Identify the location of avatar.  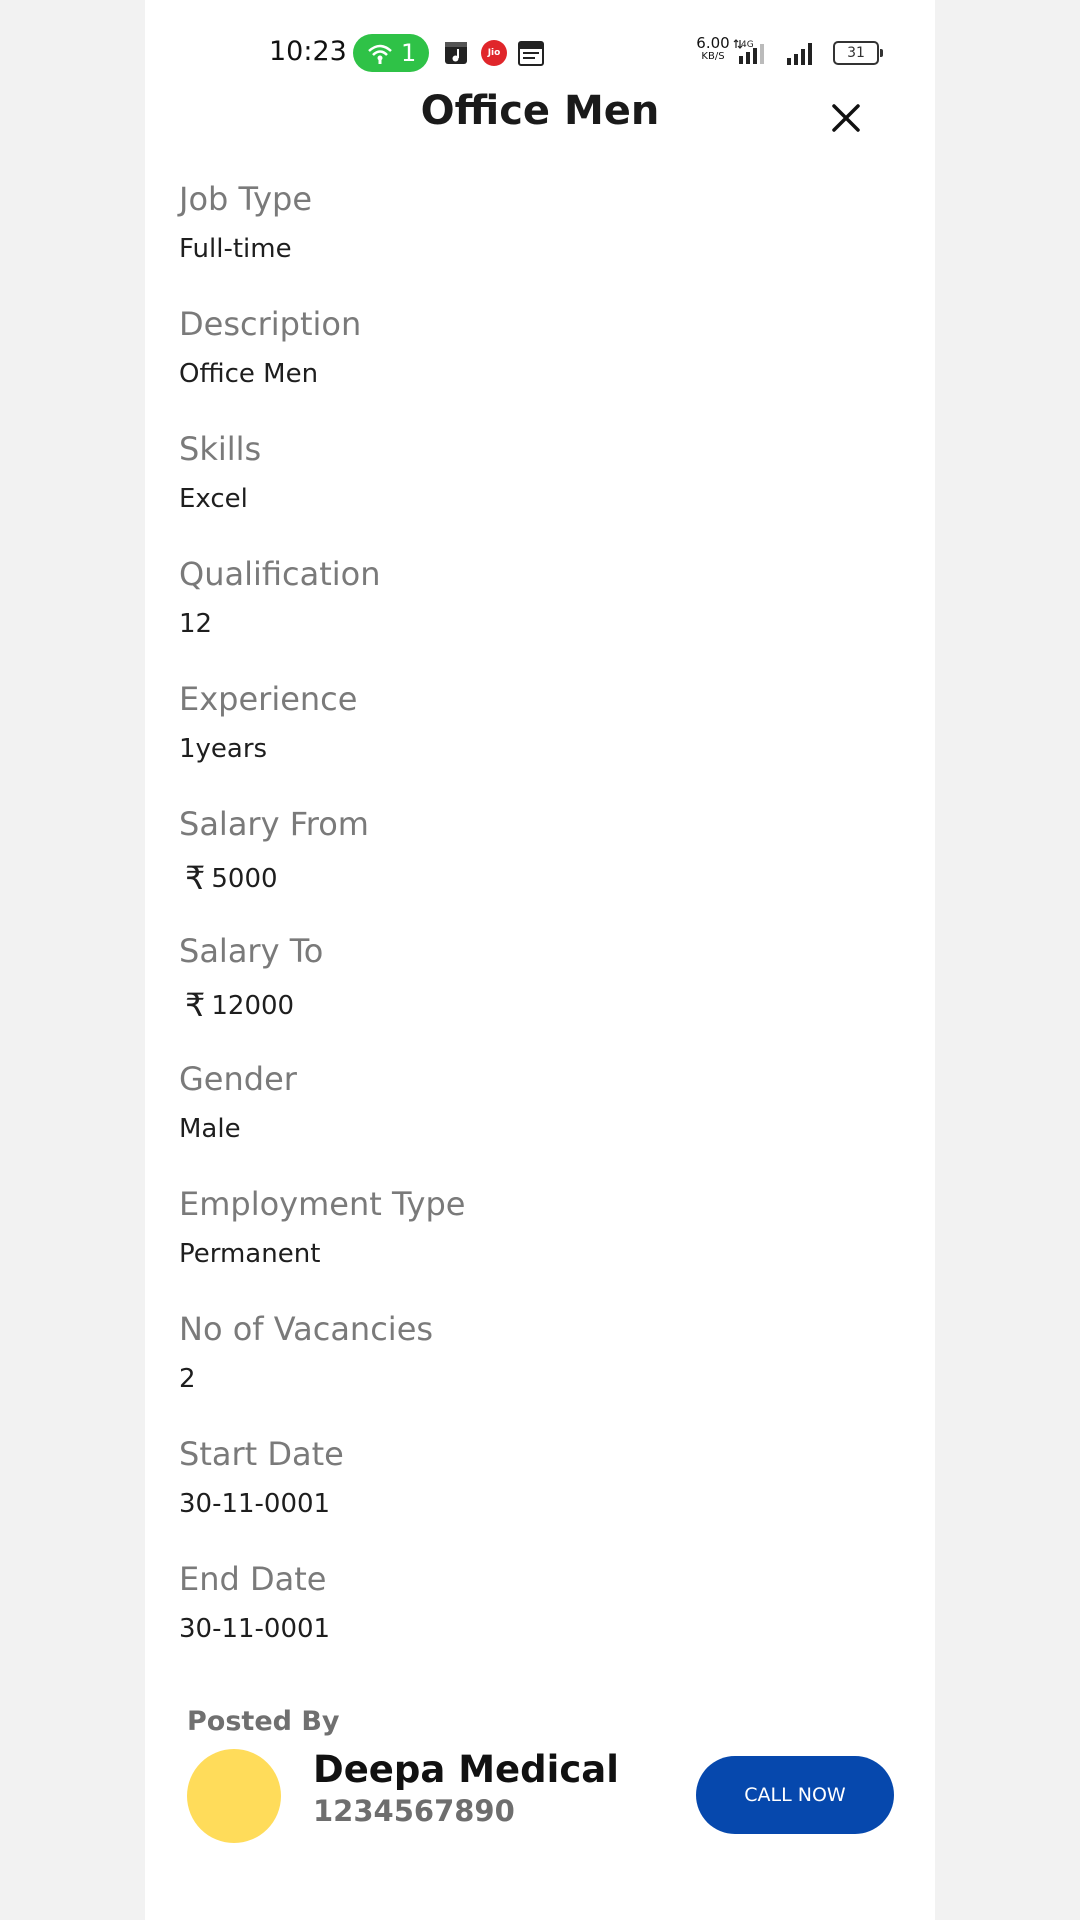
(234, 1796).